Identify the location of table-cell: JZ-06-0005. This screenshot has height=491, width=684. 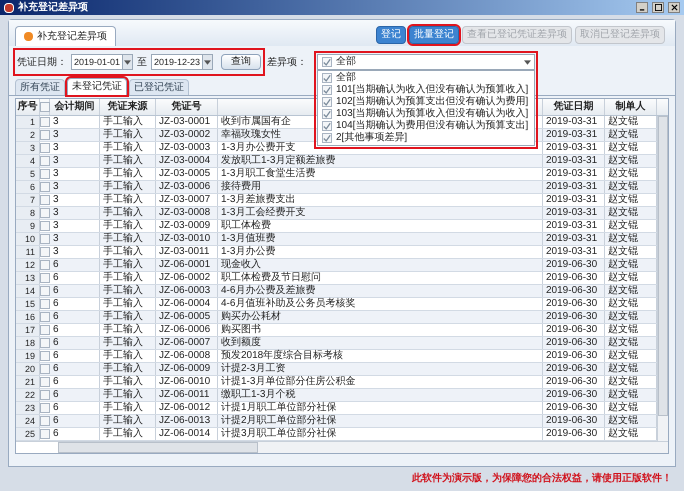
(184, 317).